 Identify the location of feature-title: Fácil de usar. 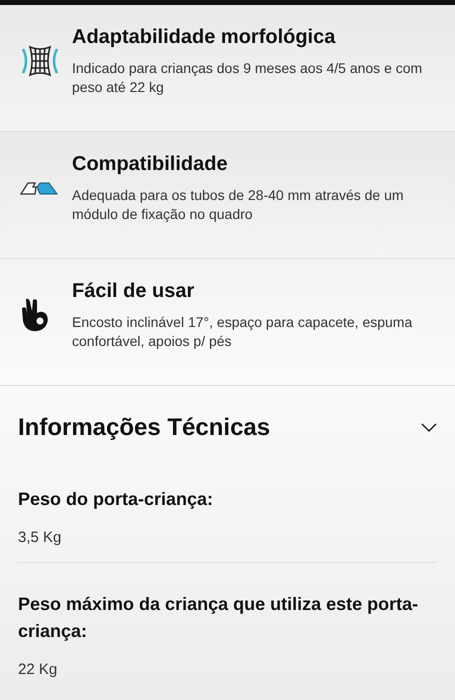
(134, 291).